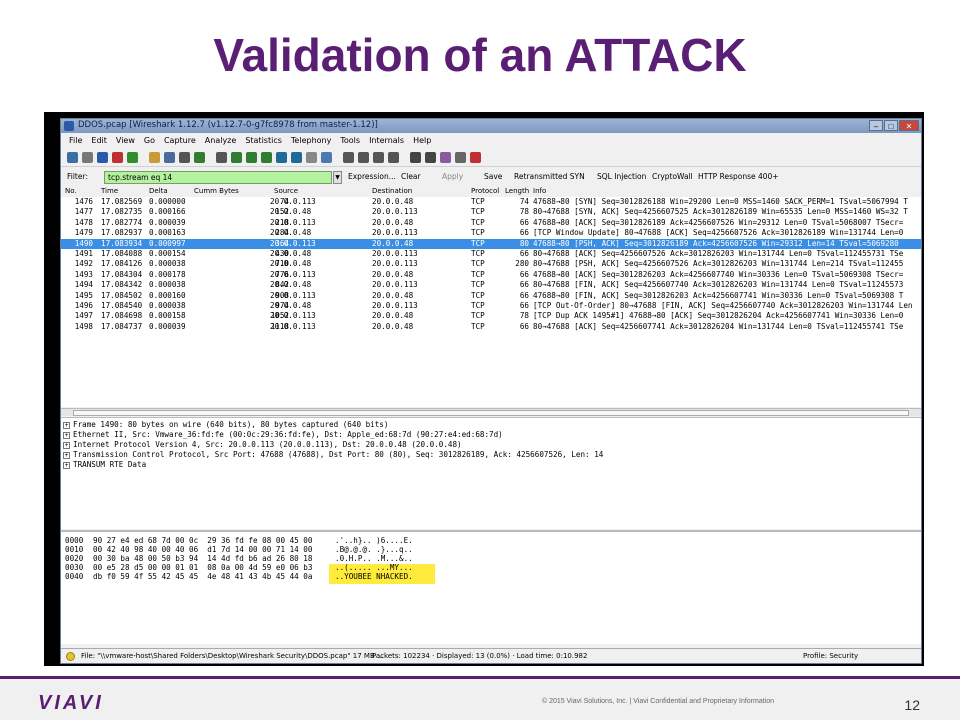  I want to click on col-destination: Destination, so click(392, 191).